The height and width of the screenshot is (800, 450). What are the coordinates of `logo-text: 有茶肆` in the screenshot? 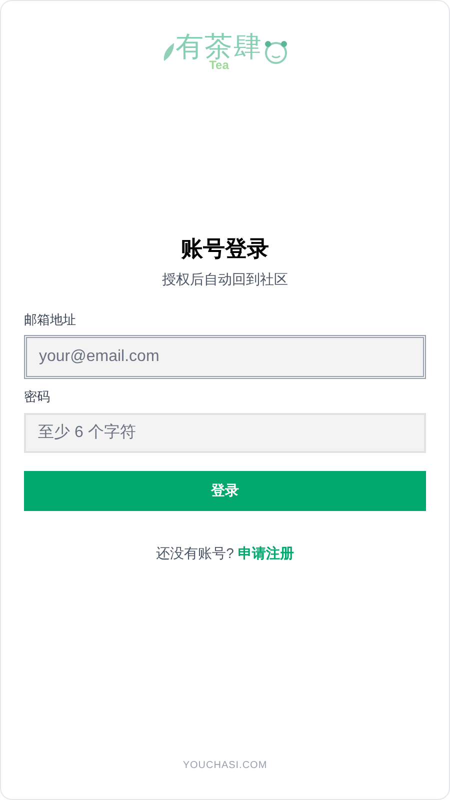 It's located at (219, 47).